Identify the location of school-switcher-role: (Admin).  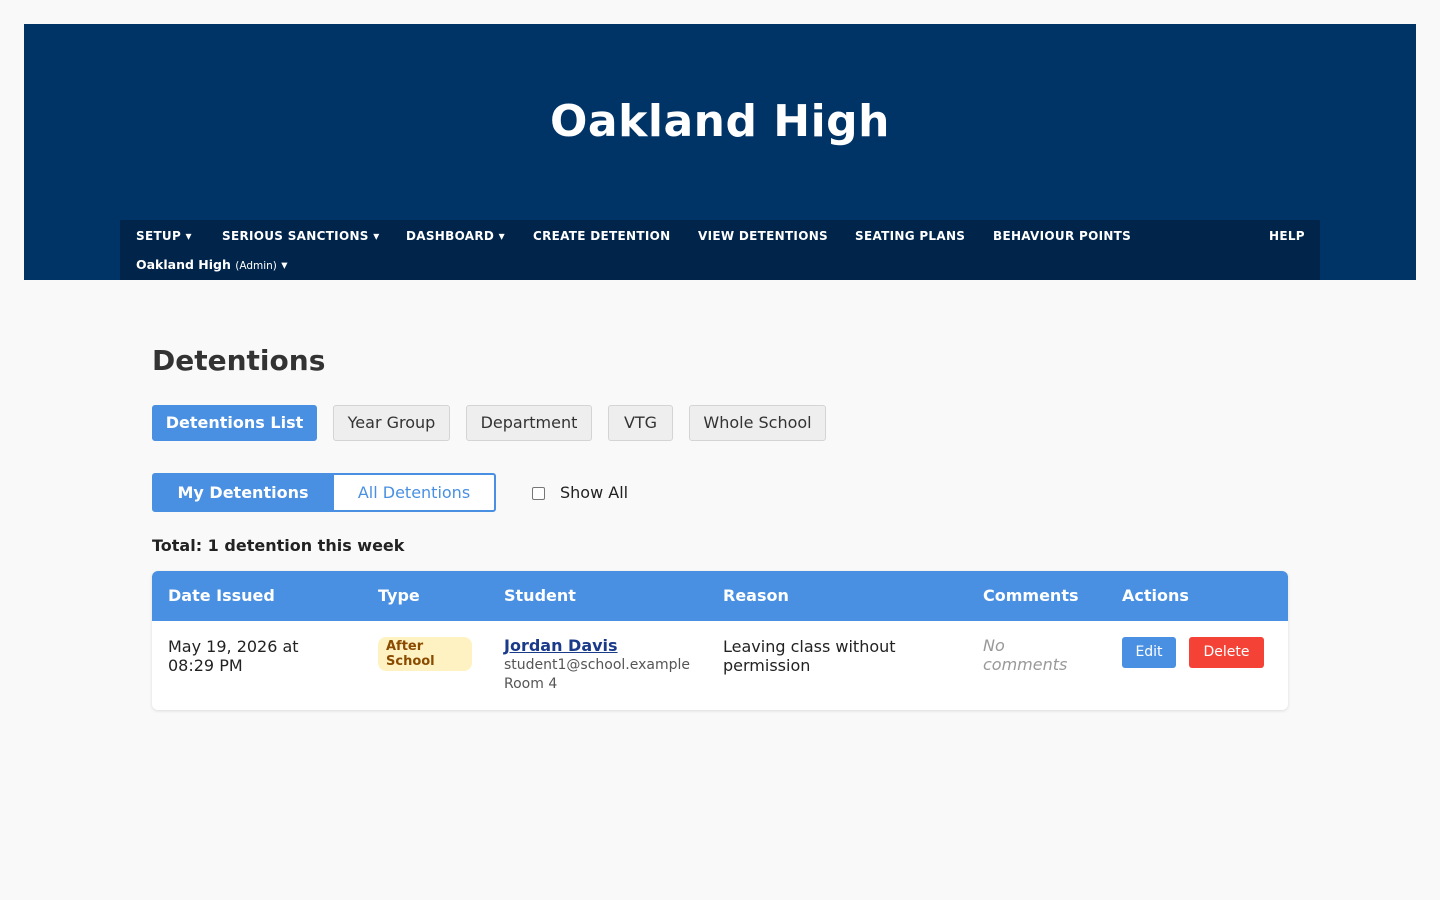
(256, 266).